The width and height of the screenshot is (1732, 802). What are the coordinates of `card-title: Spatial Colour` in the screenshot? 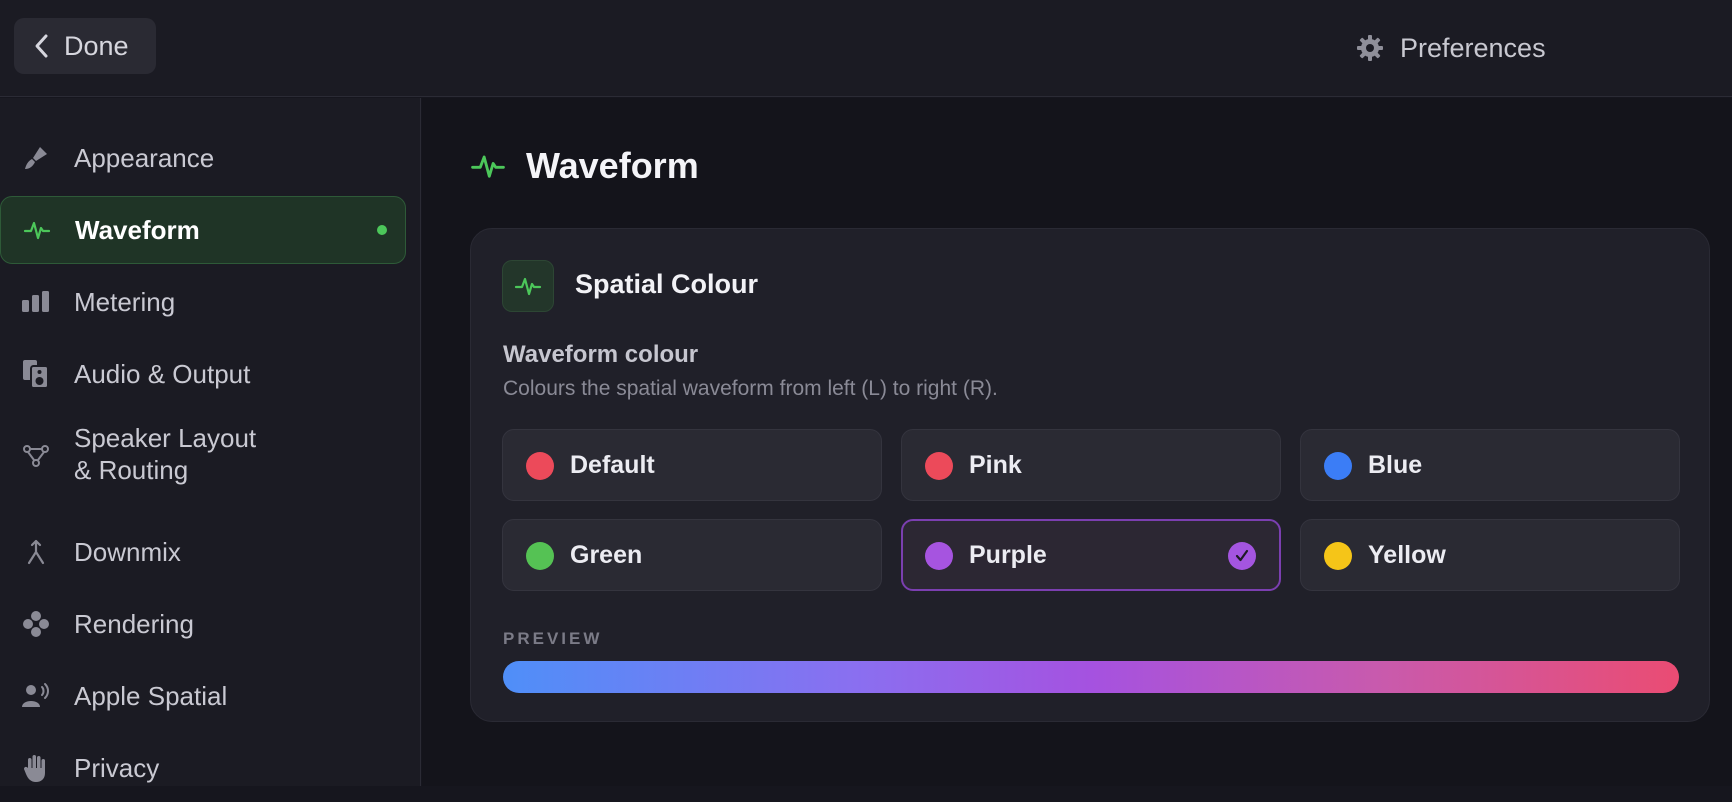 It's located at (667, 284).